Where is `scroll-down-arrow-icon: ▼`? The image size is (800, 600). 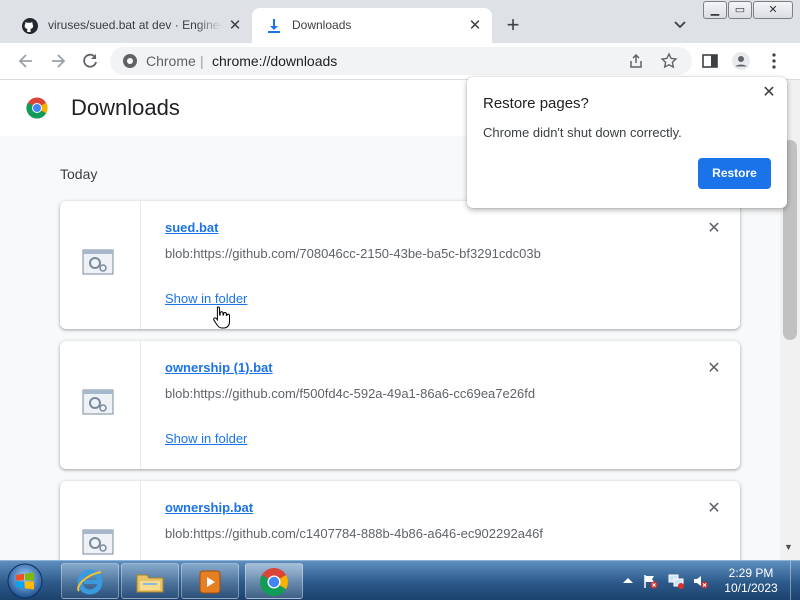 scroll-down-arrow-icon: ▼ is located at coordinates (788, 547).